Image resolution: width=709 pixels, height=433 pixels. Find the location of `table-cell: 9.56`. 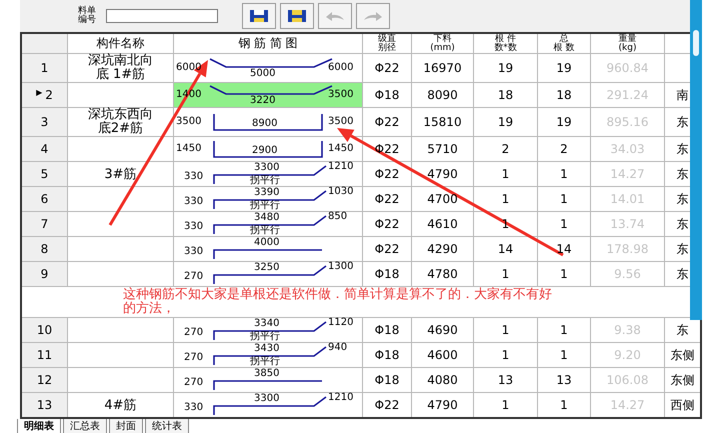

table-cell: 9.56 is located at coordinates (627, 274).